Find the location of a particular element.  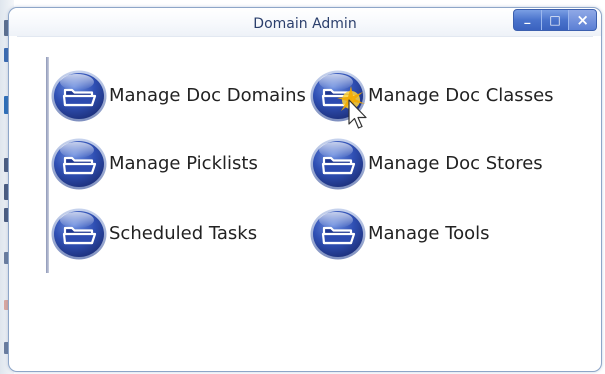

title-bar: Domain Admin _ □ × is located at coordinates (305, 22).